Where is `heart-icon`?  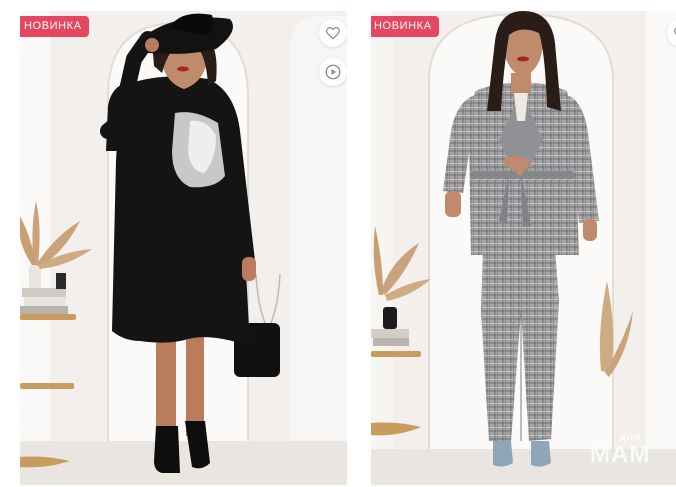 heart-icon is located at coordinates (333, 33).